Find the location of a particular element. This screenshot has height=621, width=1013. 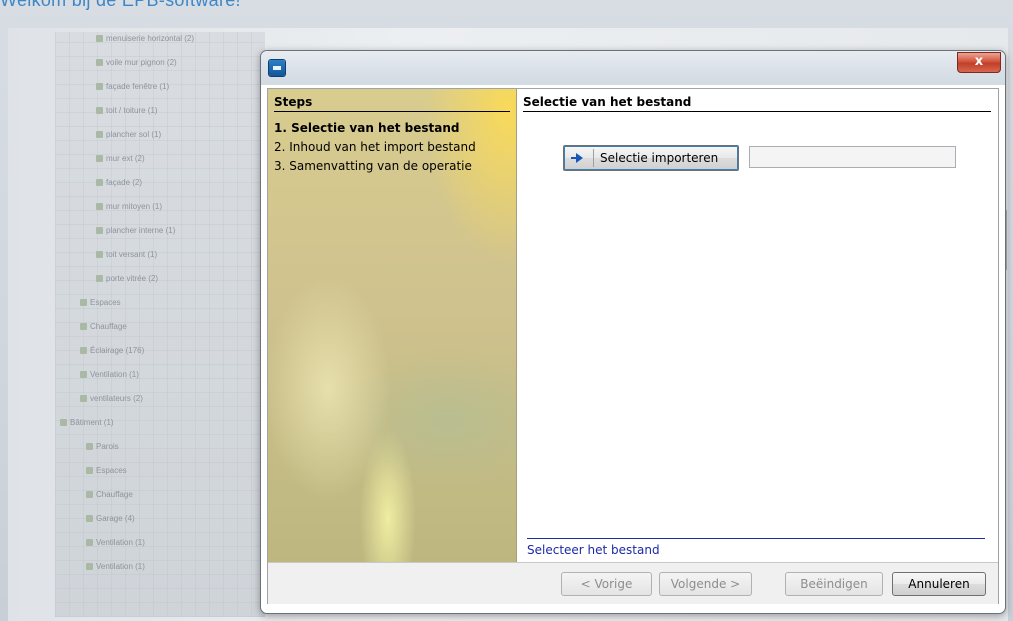

main-header: Selectie van het bestand is located at coordinates (757, 103).